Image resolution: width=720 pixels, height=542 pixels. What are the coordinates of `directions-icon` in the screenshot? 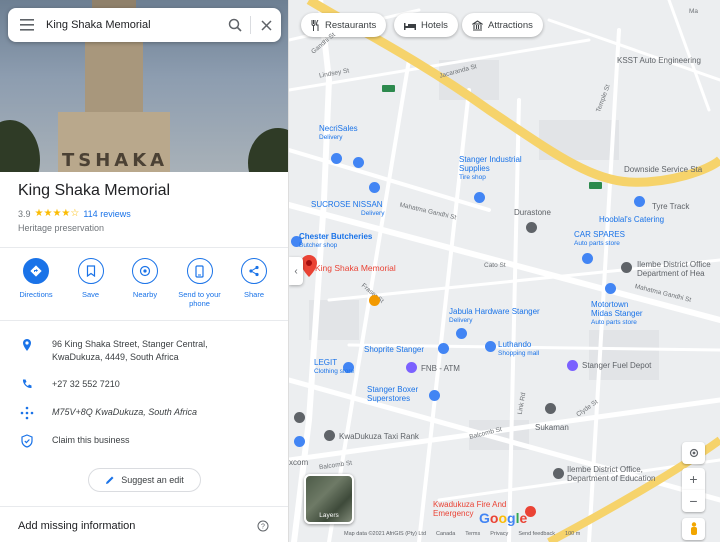 It's located at (36, 271).